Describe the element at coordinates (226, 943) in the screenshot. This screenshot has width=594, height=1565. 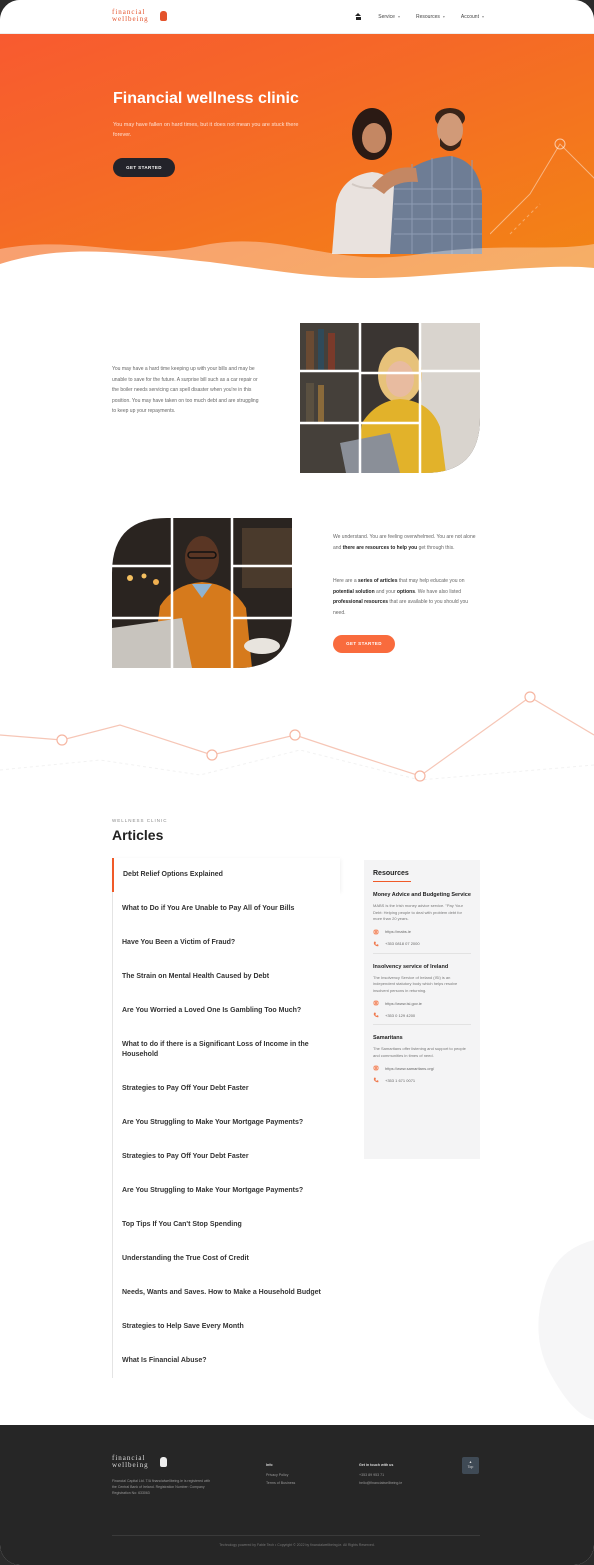
I see `article-link: Have You Been a Victim of Fraud?` at that location.